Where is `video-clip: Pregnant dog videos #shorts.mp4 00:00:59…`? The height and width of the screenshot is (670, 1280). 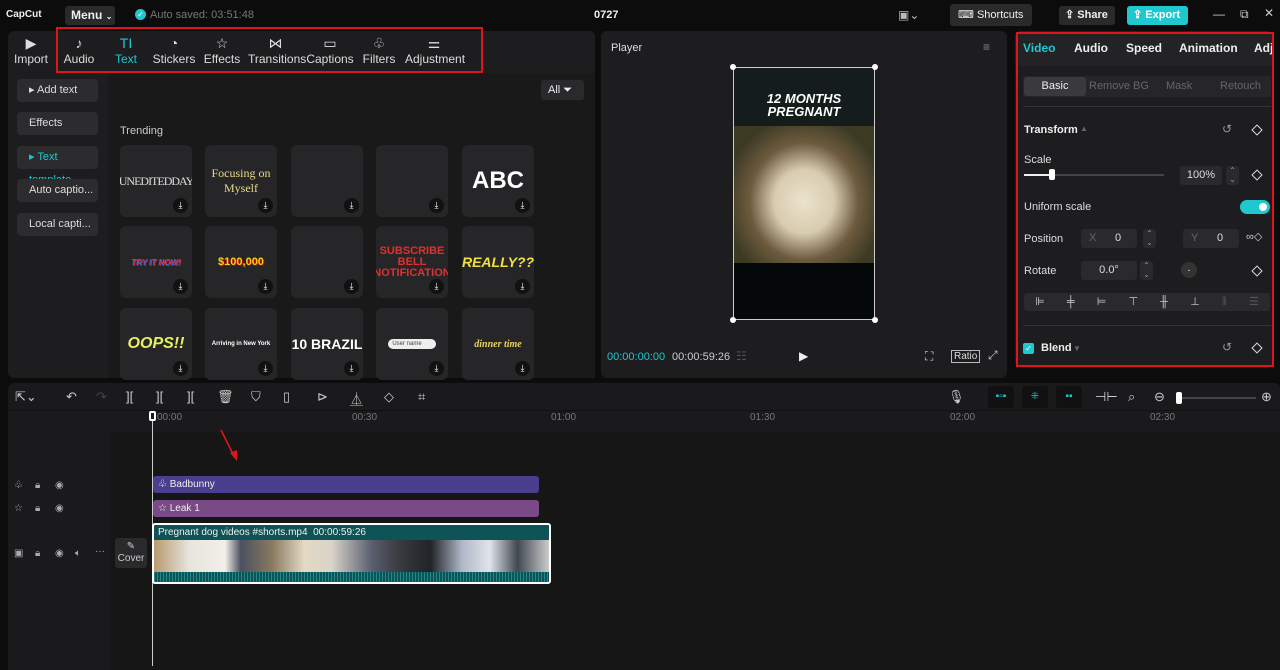
video-clip: Pregnant dog videos #shorts.mp4 00:00:59… is located at coordinates (351, 553).